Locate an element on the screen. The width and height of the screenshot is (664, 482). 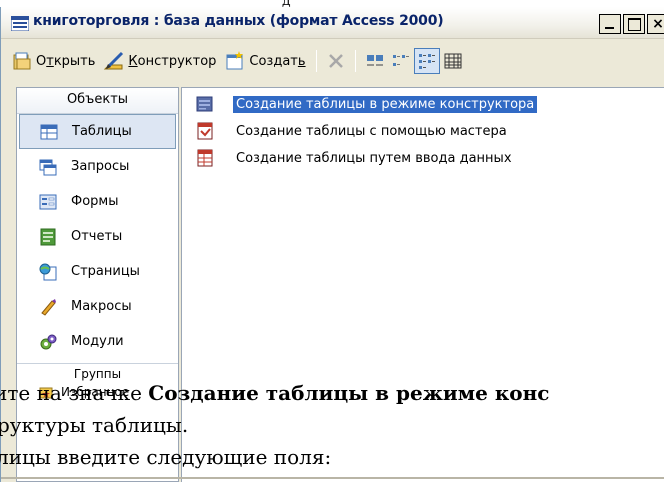
objects-item-label: Модули is located at coordinates (97, 341).